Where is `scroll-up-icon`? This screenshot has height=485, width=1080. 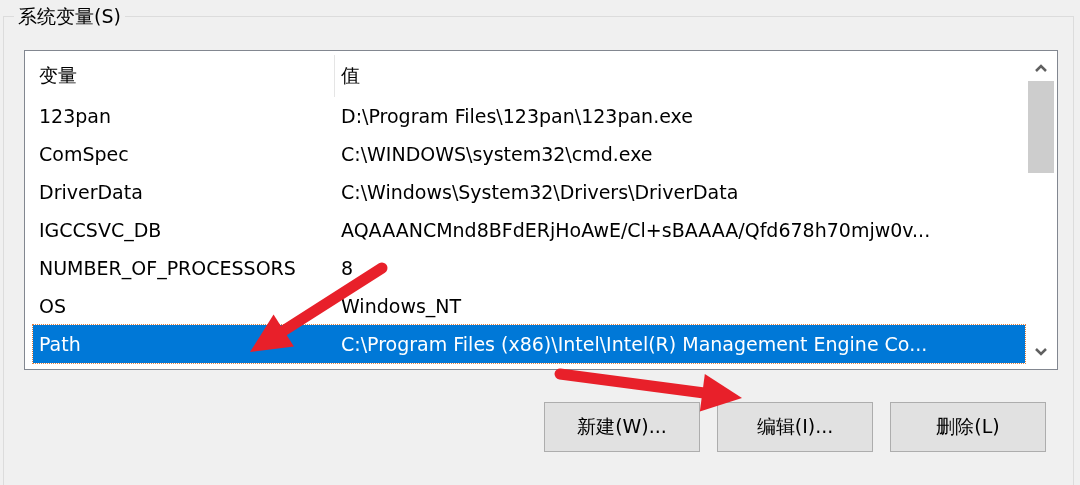
scroll-up-icon is located at coordinates (1041, 68).